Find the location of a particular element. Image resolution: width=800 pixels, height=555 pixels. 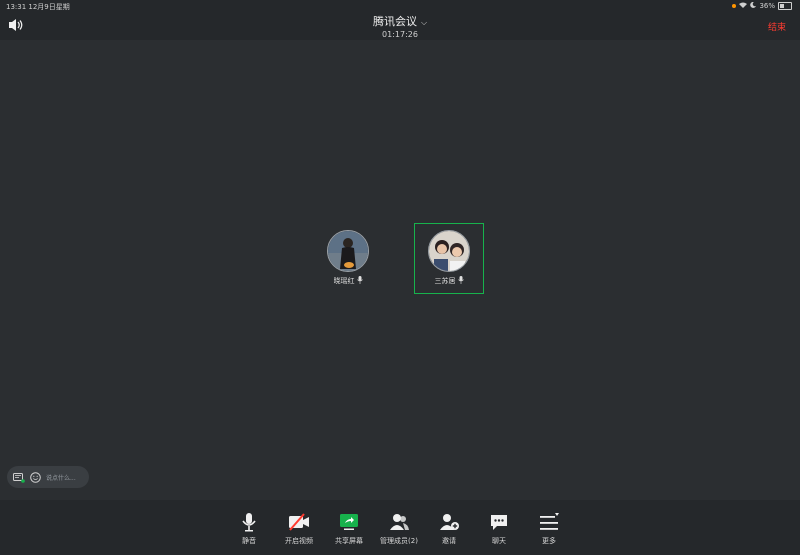

status-time: 13:31 12月9日星期 is located at coordinates (38, 7).